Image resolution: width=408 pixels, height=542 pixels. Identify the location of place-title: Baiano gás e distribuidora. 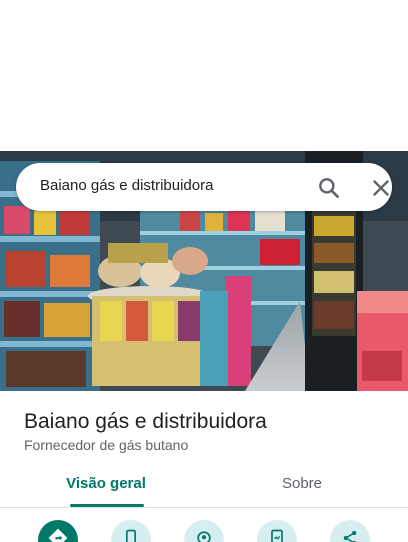
(145, 421).